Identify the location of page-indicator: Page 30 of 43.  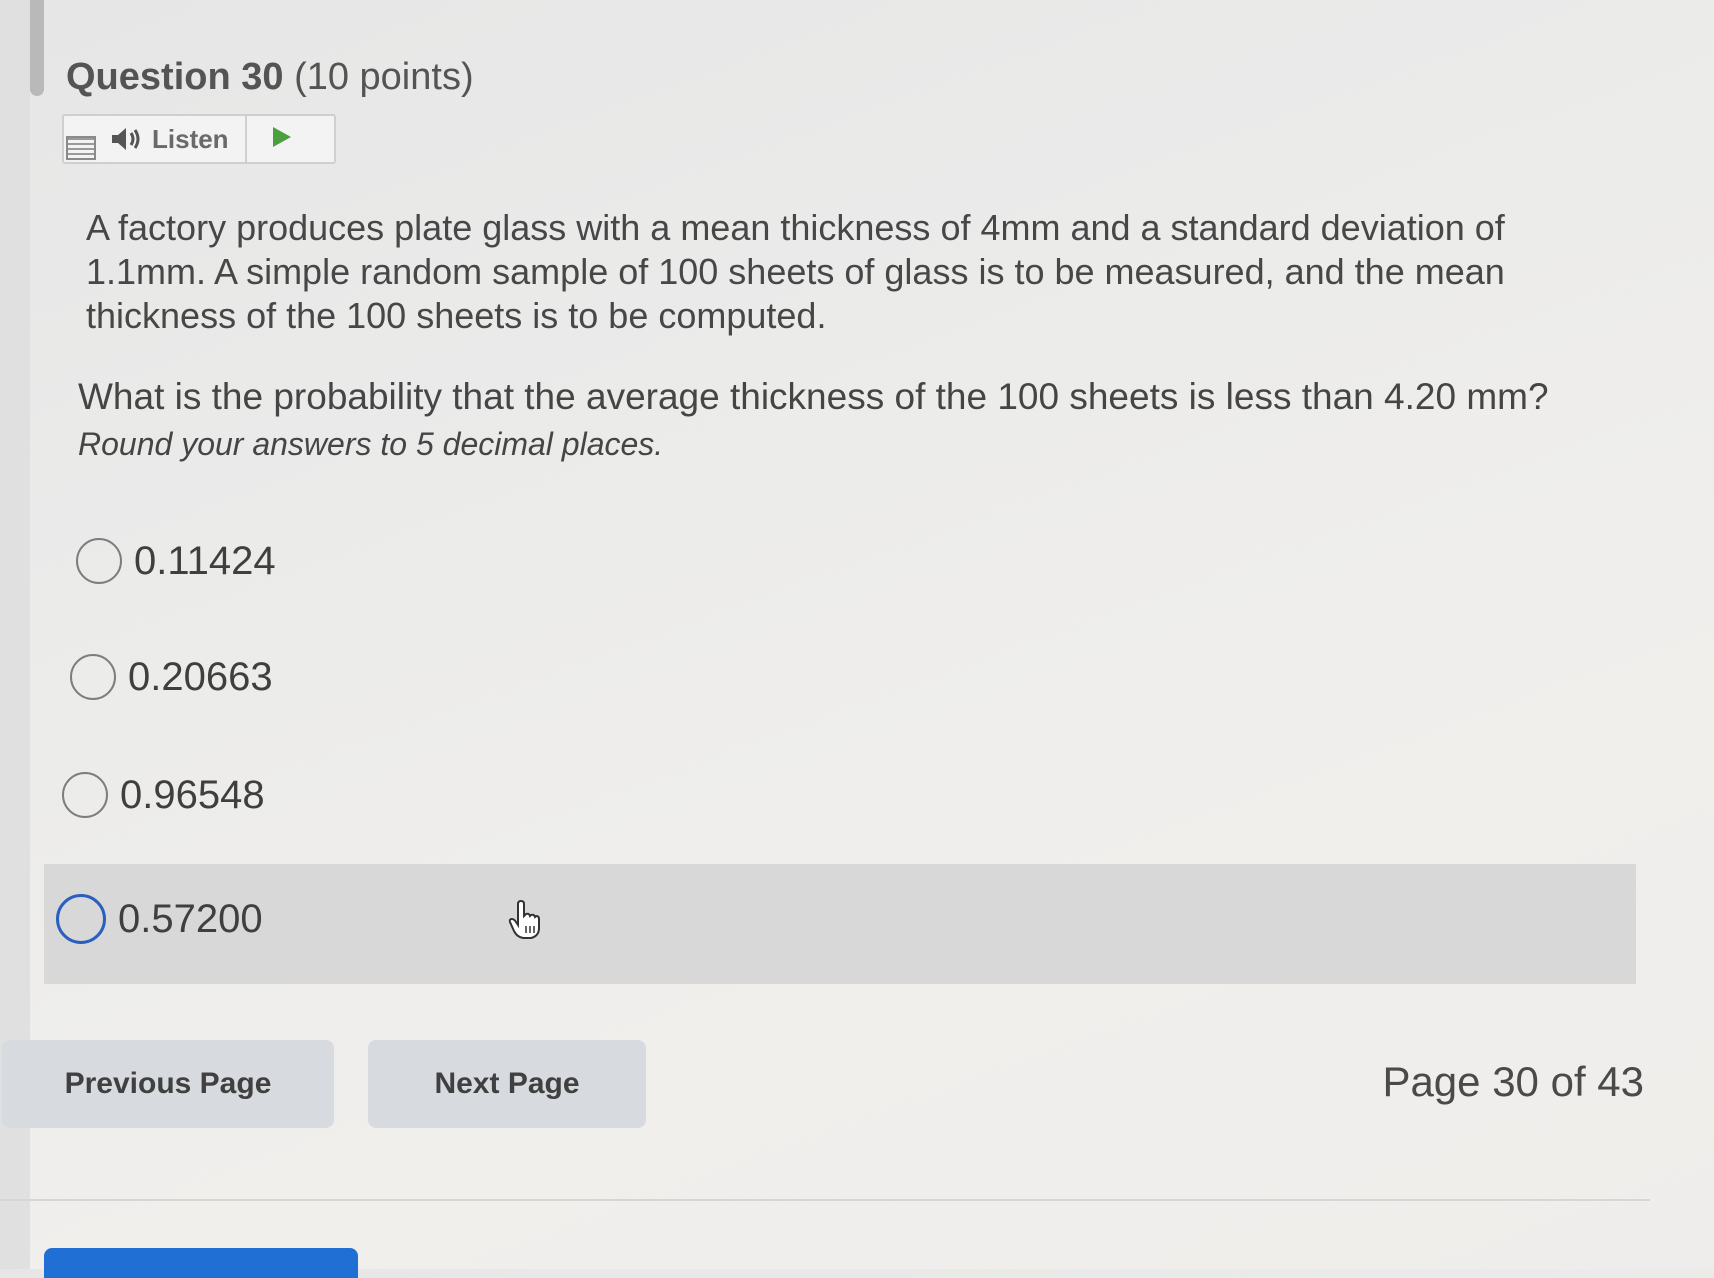
(1513, 1081).